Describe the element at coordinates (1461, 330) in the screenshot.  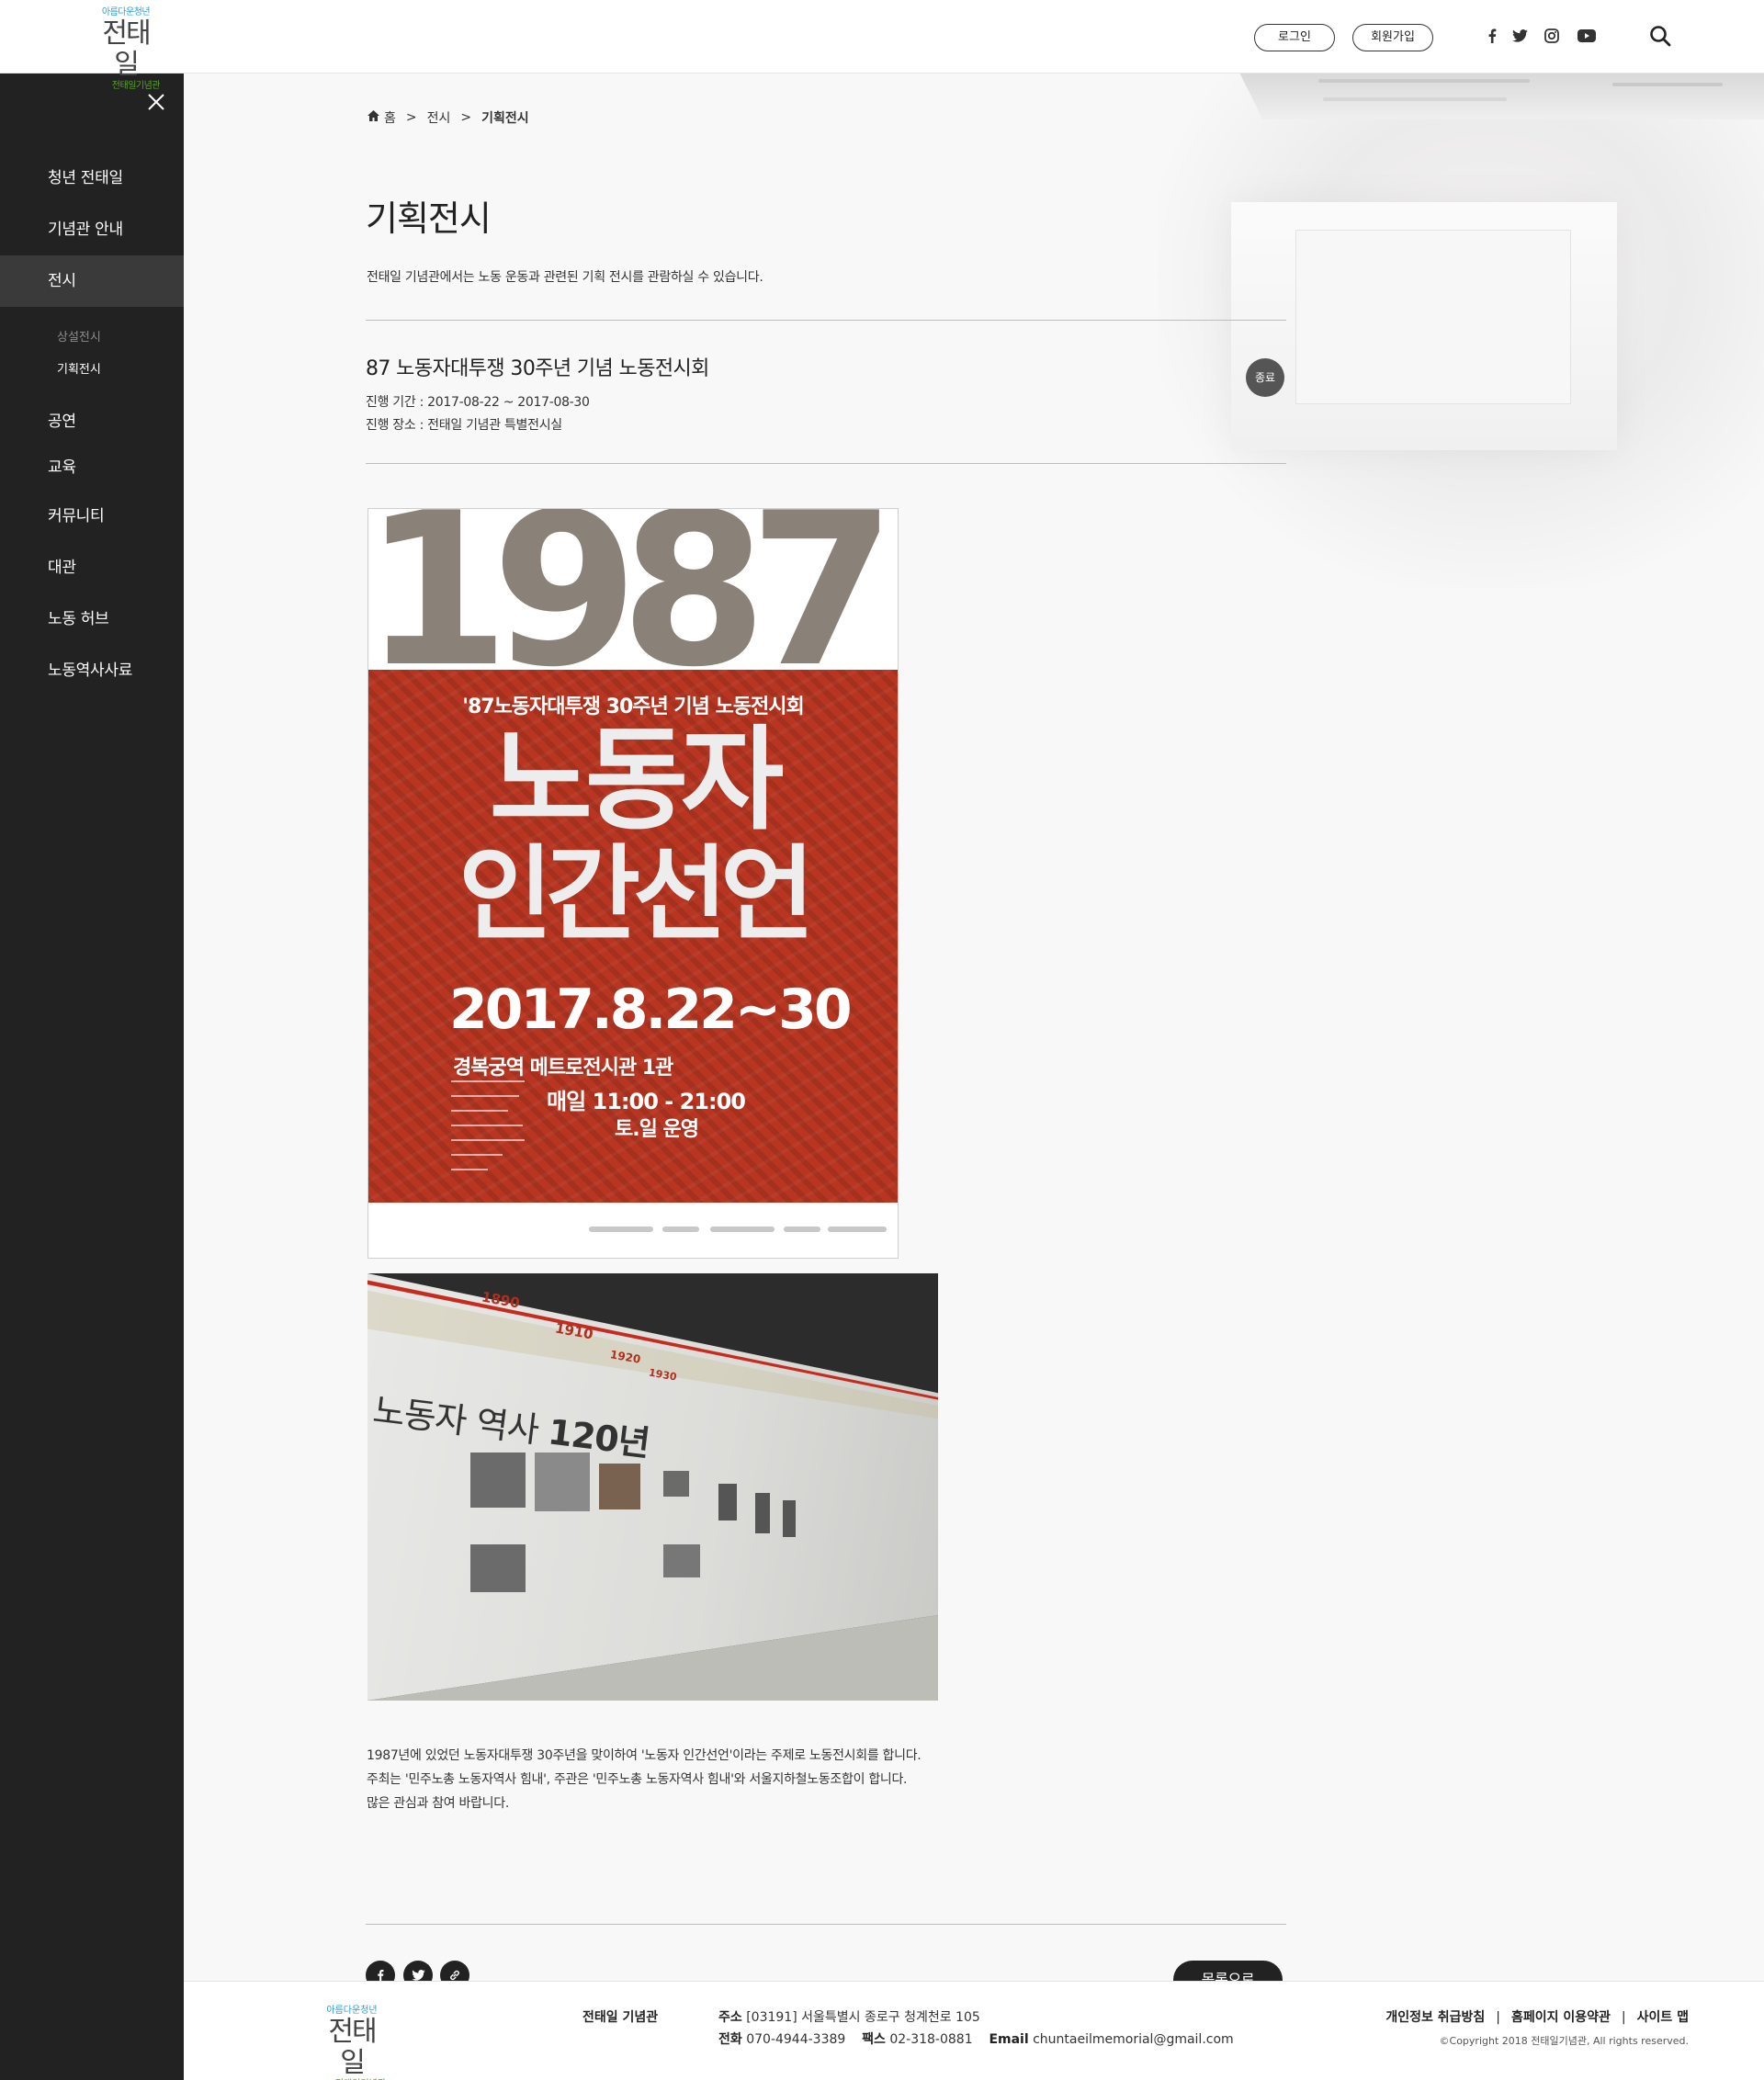
I see `header-background-image` at that location.